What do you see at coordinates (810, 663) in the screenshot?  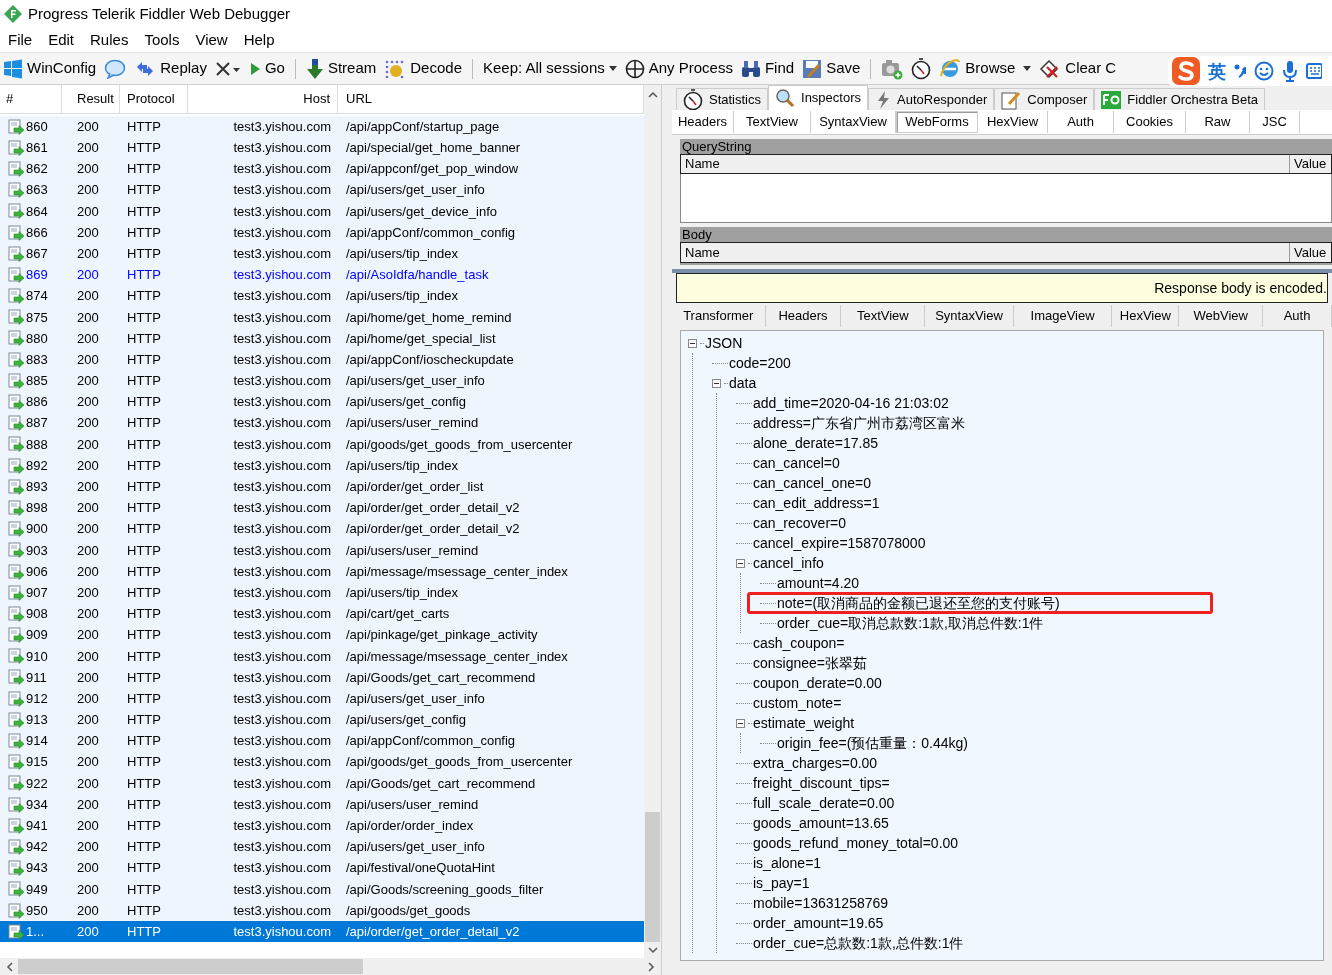 I see `tree-node: consignee=张翠茹` at bounding box center [810, 663].